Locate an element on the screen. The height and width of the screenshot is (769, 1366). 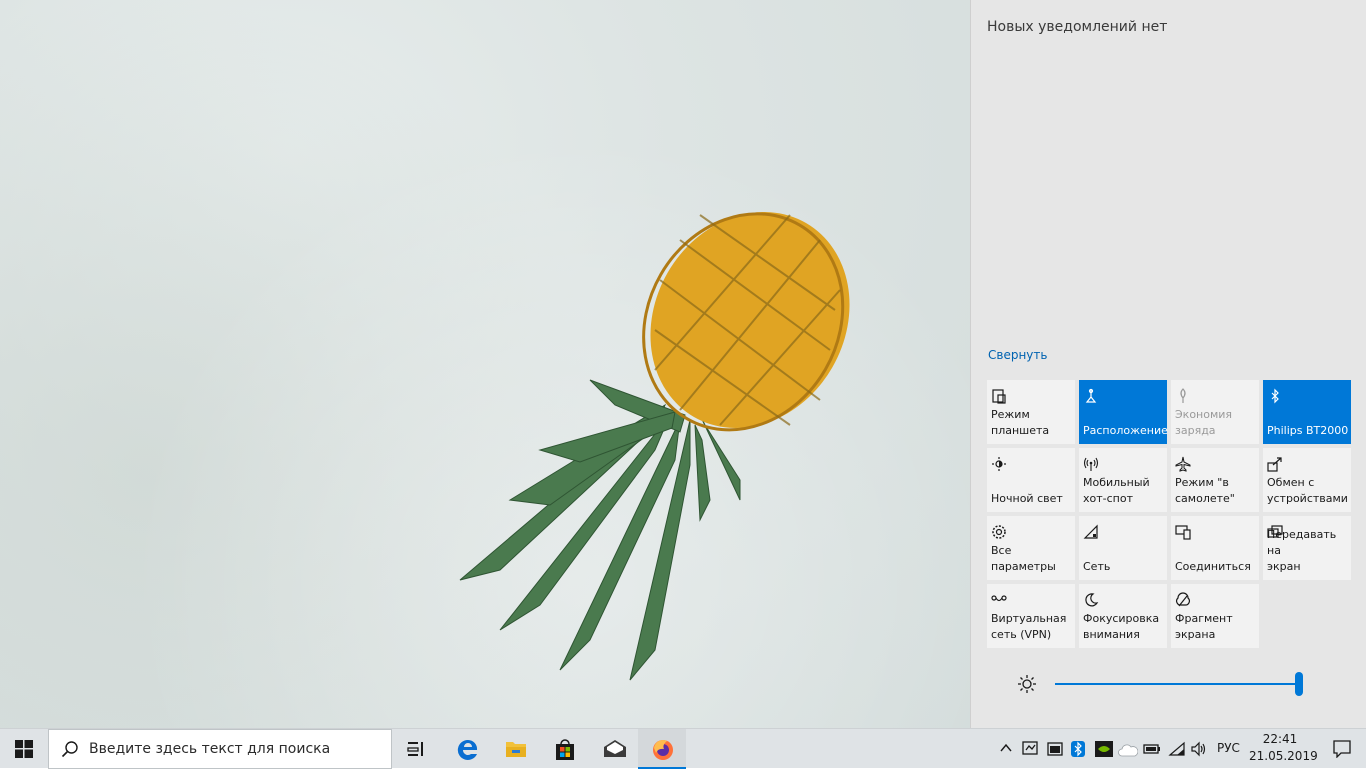
tray-wifi is located at coordinates (1177, 749).